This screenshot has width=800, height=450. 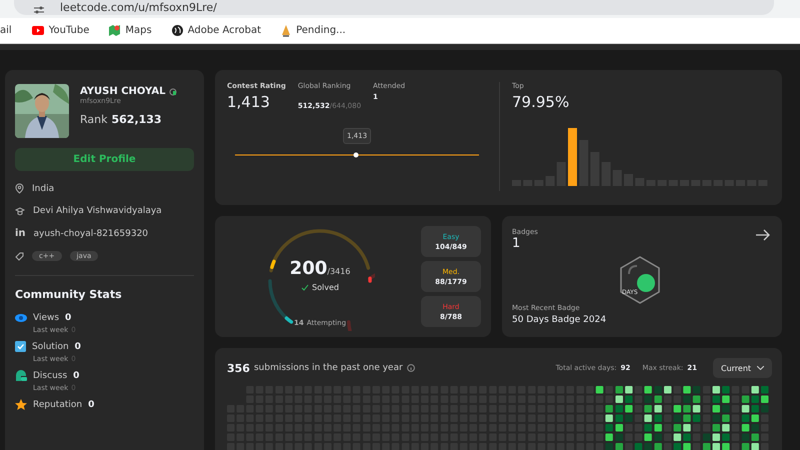 I want to click on info-text: Devi Ahilya Vishwavidyalaya, so click(x=97, y=211).